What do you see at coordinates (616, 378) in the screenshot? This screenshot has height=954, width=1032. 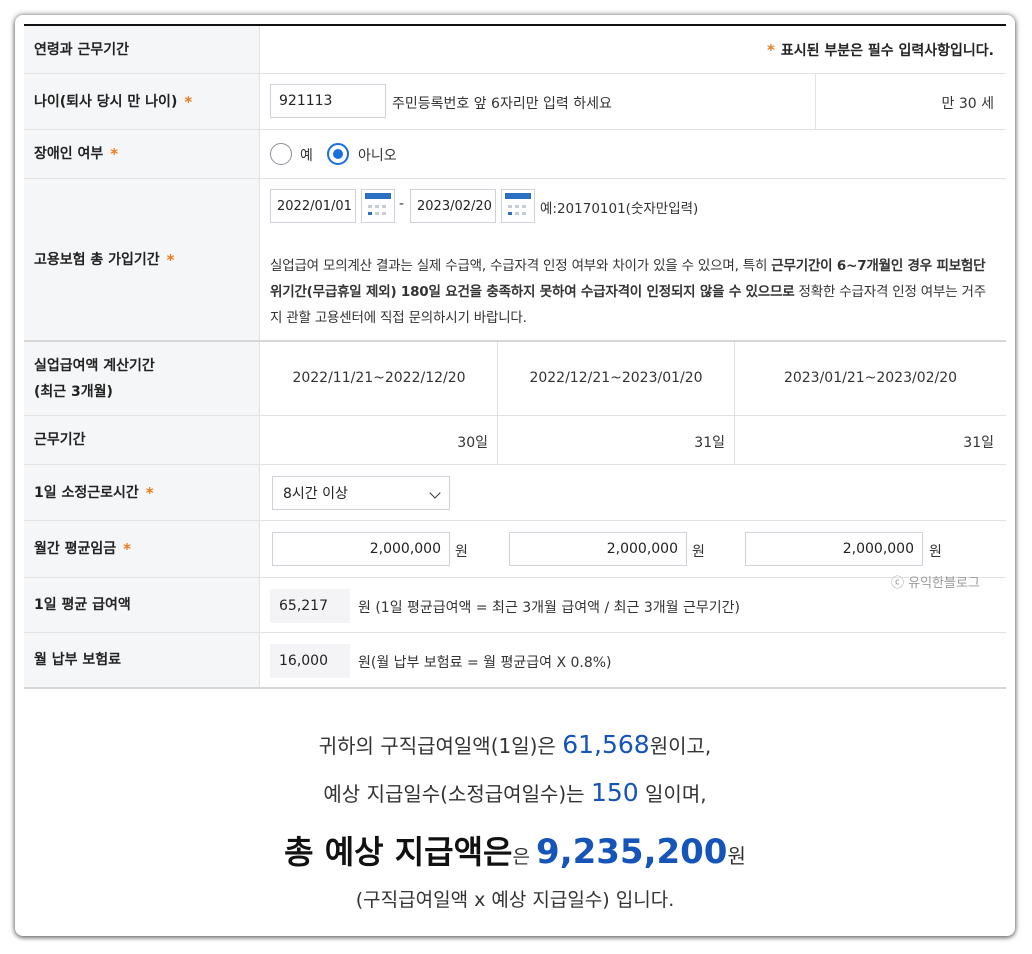 I see `period-2: 2022/12/21~2023/01/20` at bounding box center [616, 378].